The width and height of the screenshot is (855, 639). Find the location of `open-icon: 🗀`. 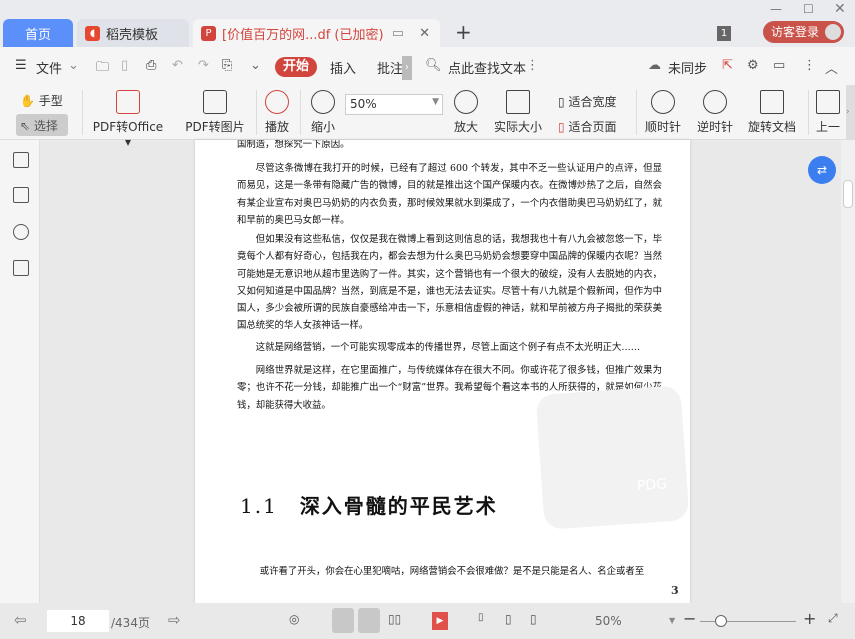

open-icon: 🗀 is located at coordinates (102, 69).